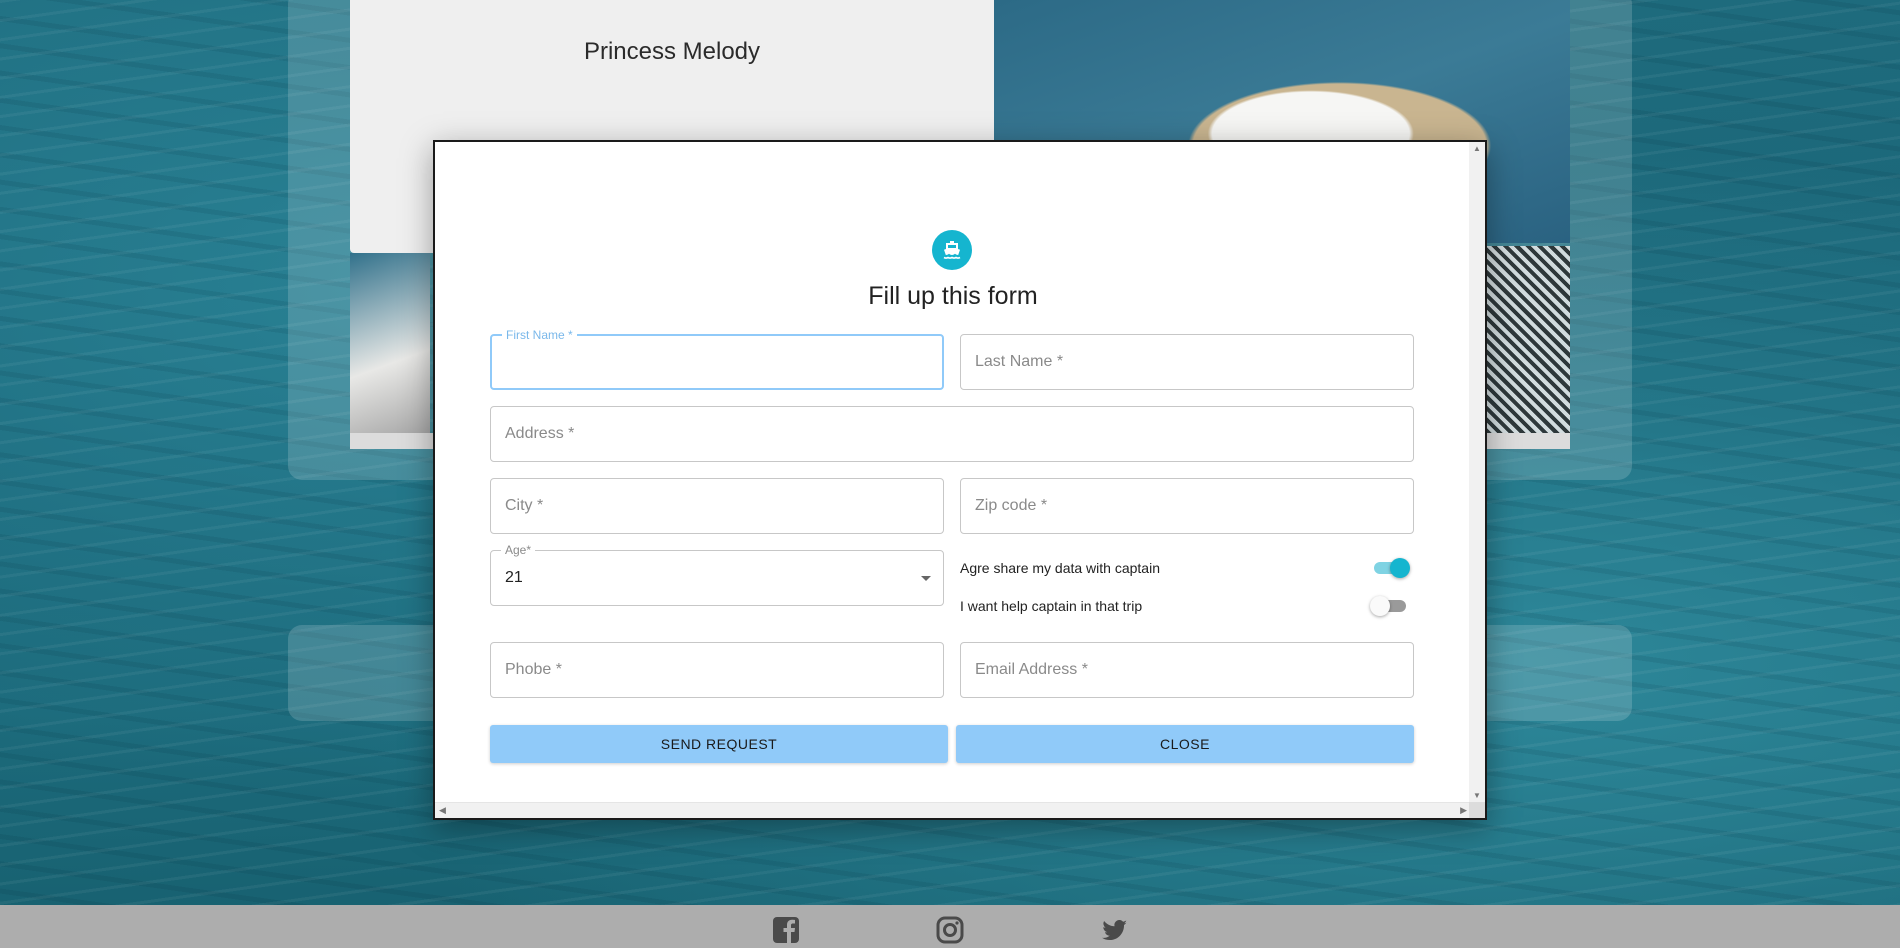  I want to click on first-name-field: First Name *, so click(717, 359).